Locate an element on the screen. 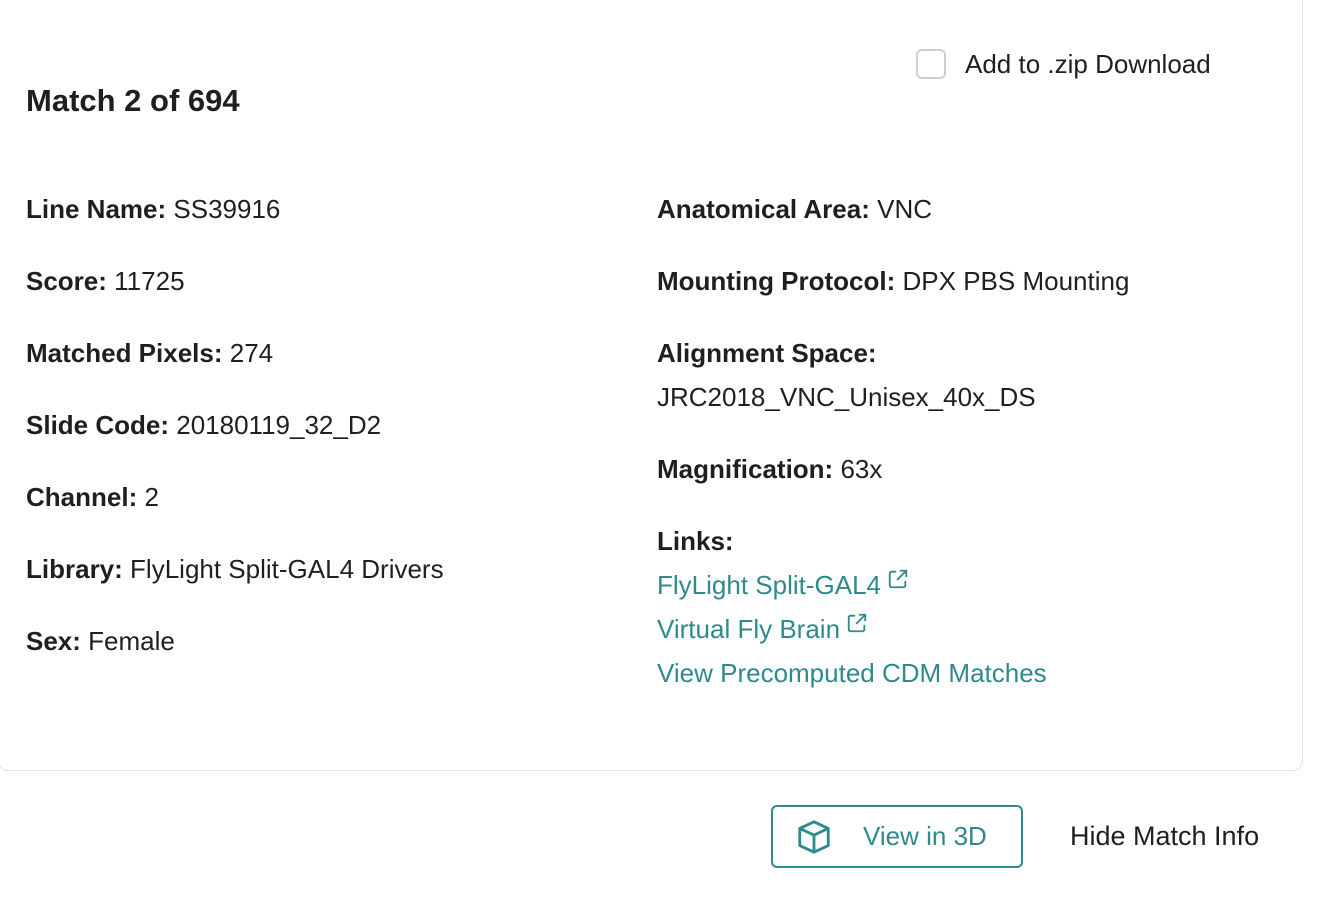  link-flylight-split-gal4: FlyLight Split-GAL4 is located at coordinates (783, 585).